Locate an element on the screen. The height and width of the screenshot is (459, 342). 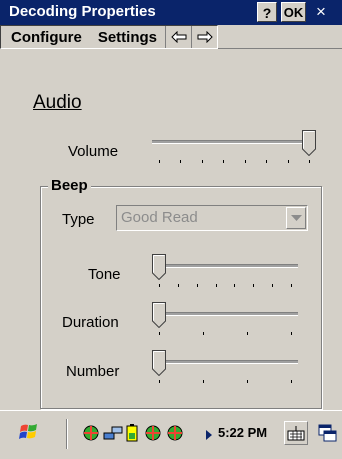
number-slider is located at coordinates (225, 370).